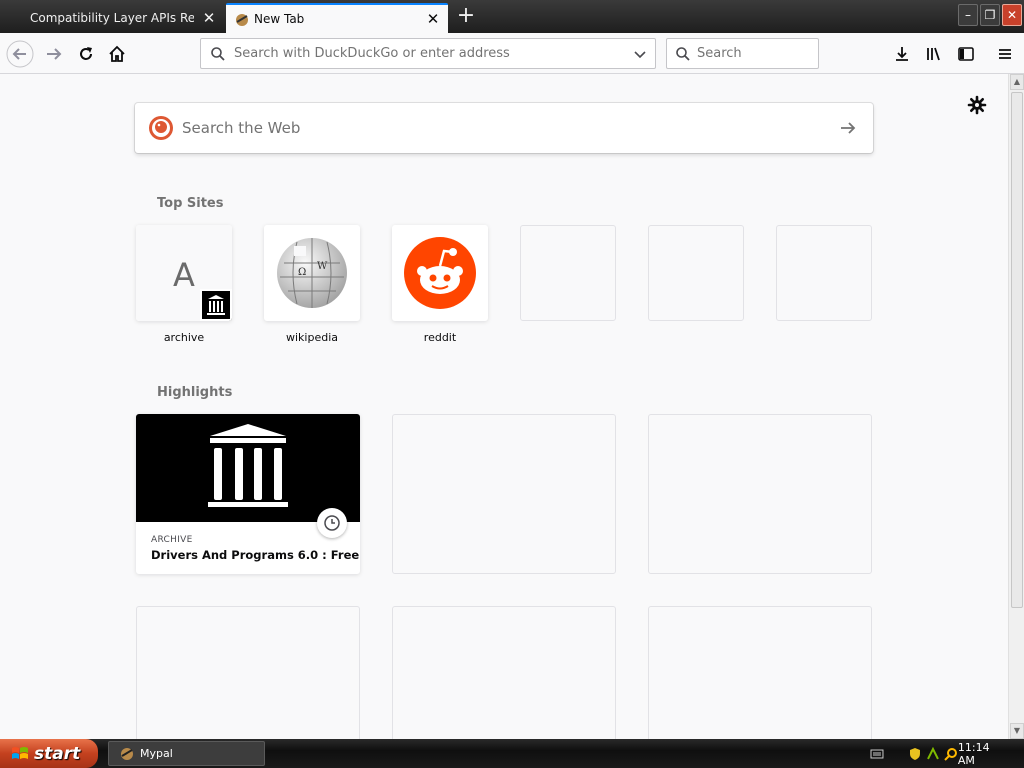 The height and width of the screenshot is (768, 1024). What do you see at coordinates (968, 15) in the screenshot?
I see `minimize-icon: –` at bounding box center [968, 15].